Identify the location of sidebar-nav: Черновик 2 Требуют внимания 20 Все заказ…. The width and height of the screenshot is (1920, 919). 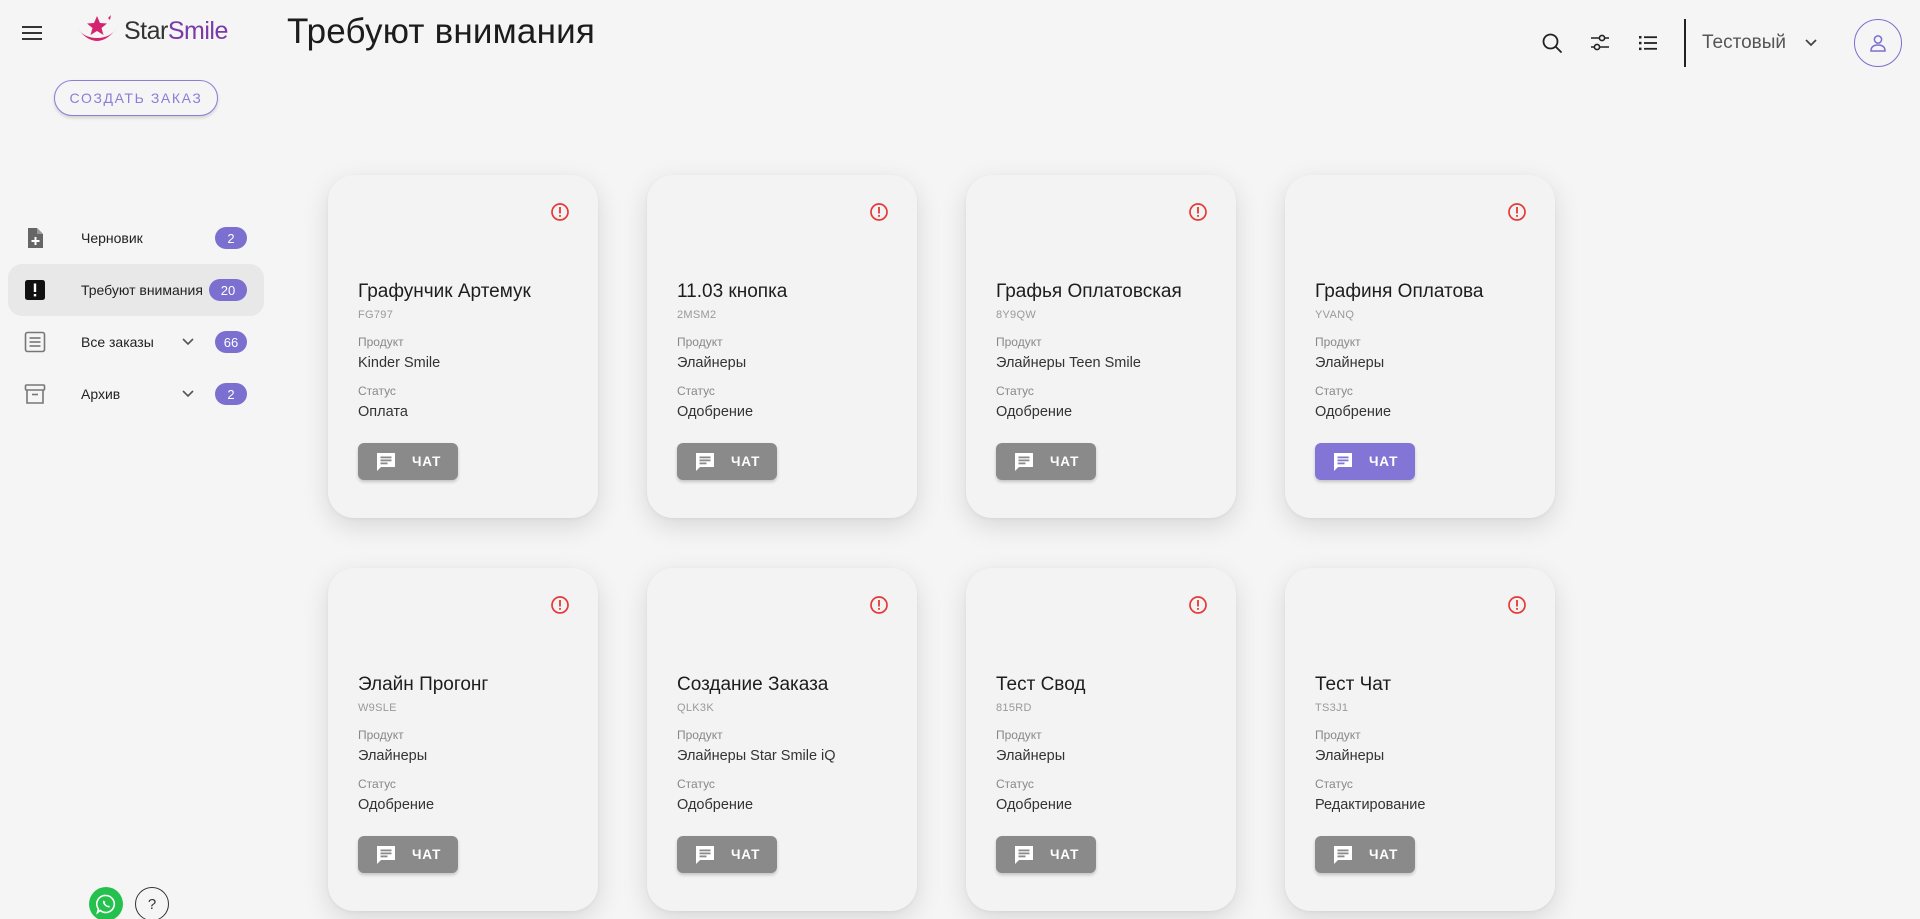
(136, 316).